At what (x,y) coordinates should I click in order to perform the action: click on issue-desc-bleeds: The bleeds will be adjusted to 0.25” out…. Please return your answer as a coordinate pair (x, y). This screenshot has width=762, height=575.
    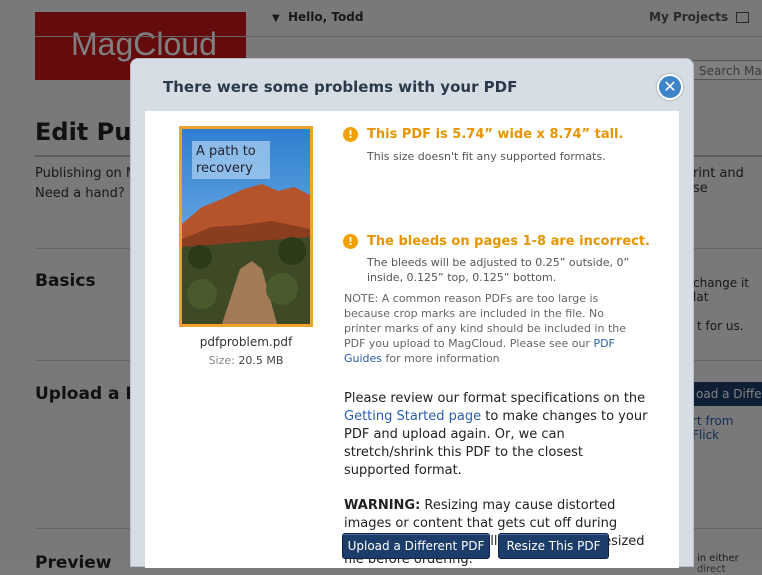
    Looking at the image, I should click on (498, 270).